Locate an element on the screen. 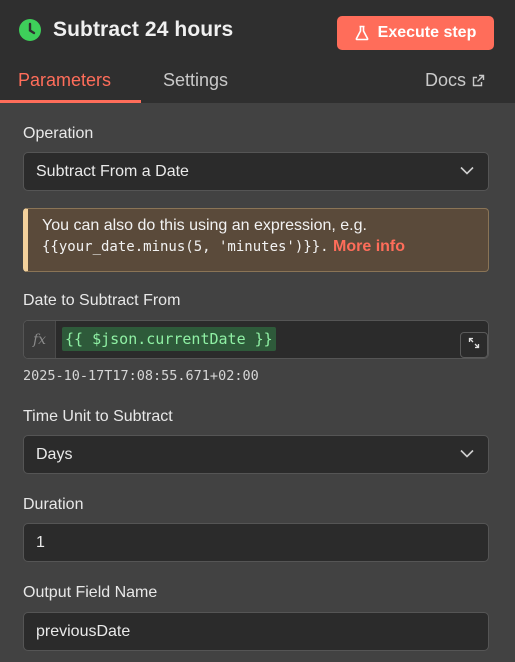  active-tab-indicator is located at coordinates (70, 101).